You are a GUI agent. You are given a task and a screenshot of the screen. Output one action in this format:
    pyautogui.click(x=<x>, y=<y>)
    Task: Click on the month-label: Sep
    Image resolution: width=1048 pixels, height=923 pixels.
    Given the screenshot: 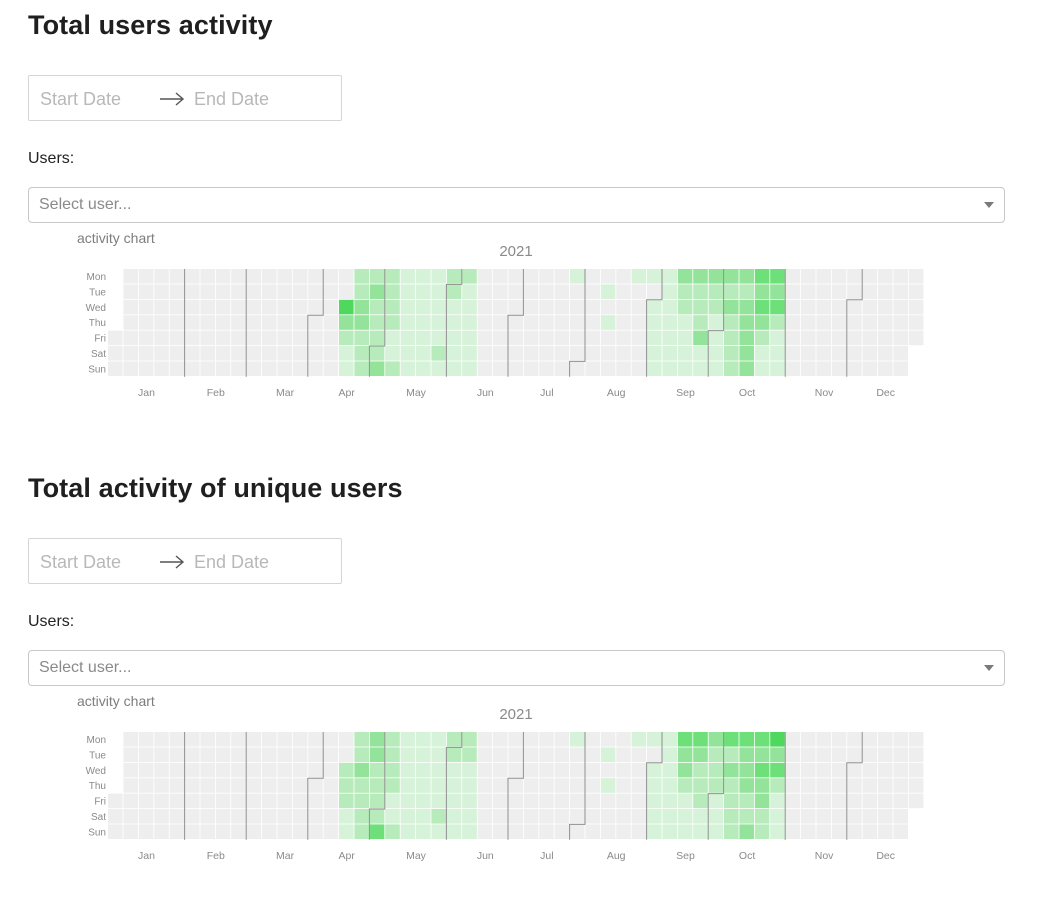 What is the action you would take?
    pyautogui.click(x=685, y=856)
    